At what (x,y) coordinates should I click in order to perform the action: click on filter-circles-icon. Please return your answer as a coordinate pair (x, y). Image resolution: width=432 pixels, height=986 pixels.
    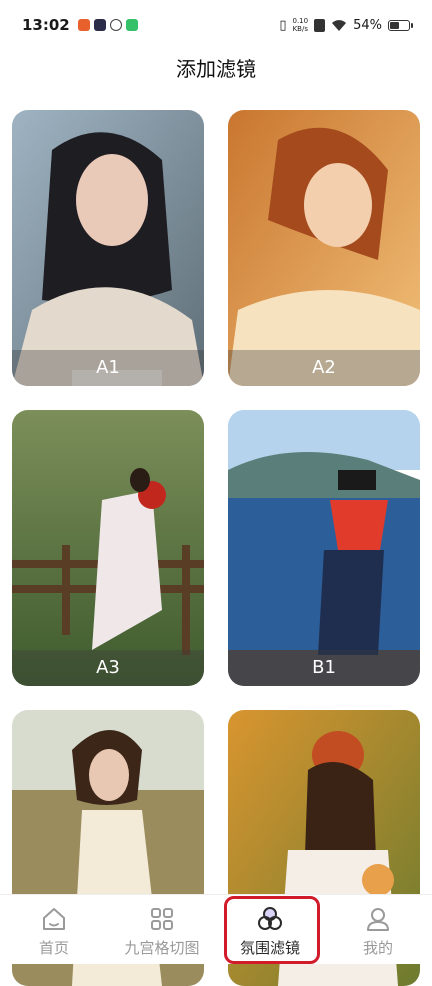
    Looking at the image, I should click on (270, 918).